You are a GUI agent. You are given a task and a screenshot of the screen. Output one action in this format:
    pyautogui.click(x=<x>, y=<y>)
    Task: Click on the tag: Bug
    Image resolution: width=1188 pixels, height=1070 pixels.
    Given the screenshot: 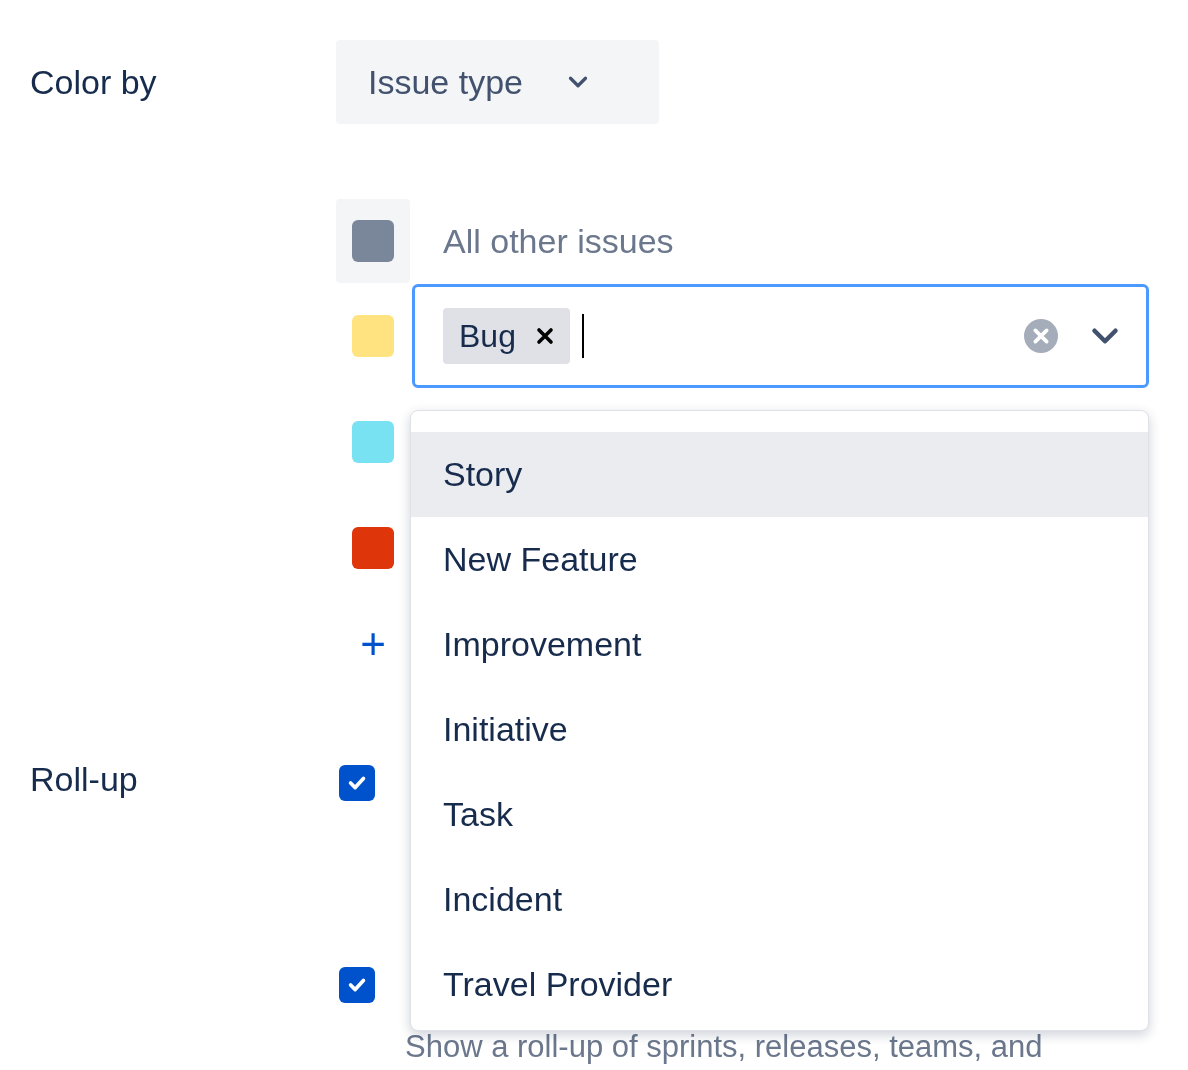 What is the action you would take?
    pyautogui.click(x=506, y=336)
    